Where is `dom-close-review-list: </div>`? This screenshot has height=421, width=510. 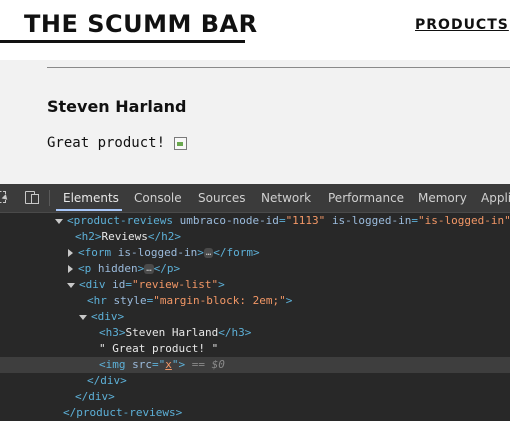
dom-close-review-list: </div> is located at coordinates (95, 397).